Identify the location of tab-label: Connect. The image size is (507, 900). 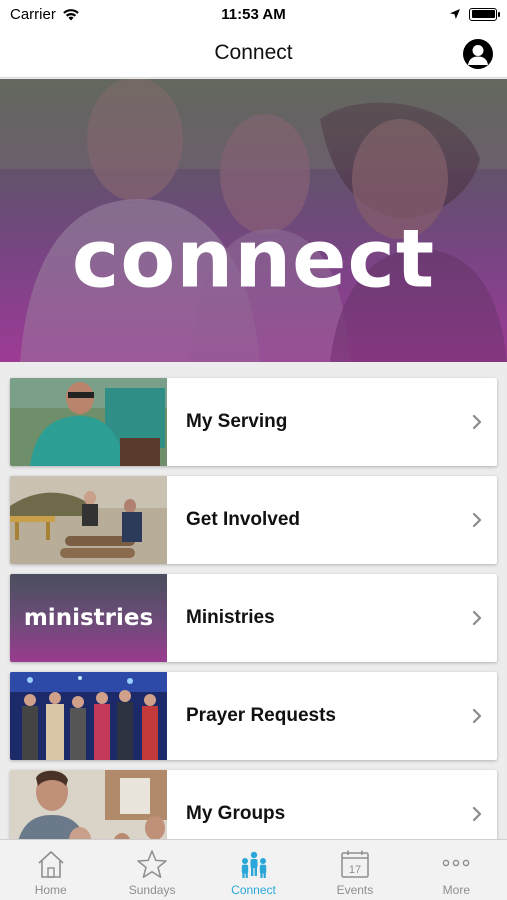
(253, 890).